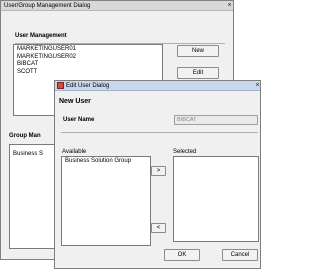 Image resolution: width=320 pixels, height=269 pixels. I want to click on user-name-field: BIBCAT, so click(216, 120).